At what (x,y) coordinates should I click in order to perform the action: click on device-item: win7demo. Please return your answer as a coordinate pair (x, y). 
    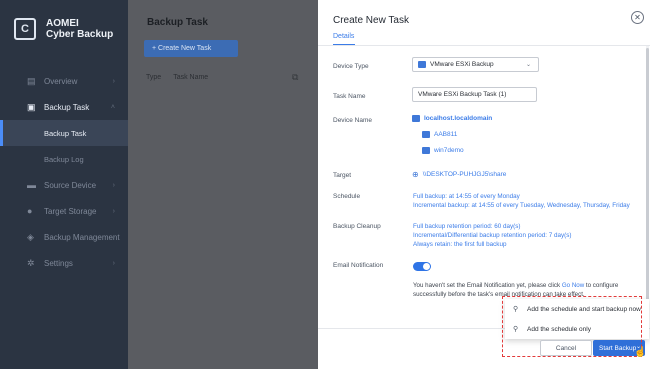
    Looking at the image, I should click on (443, 150).